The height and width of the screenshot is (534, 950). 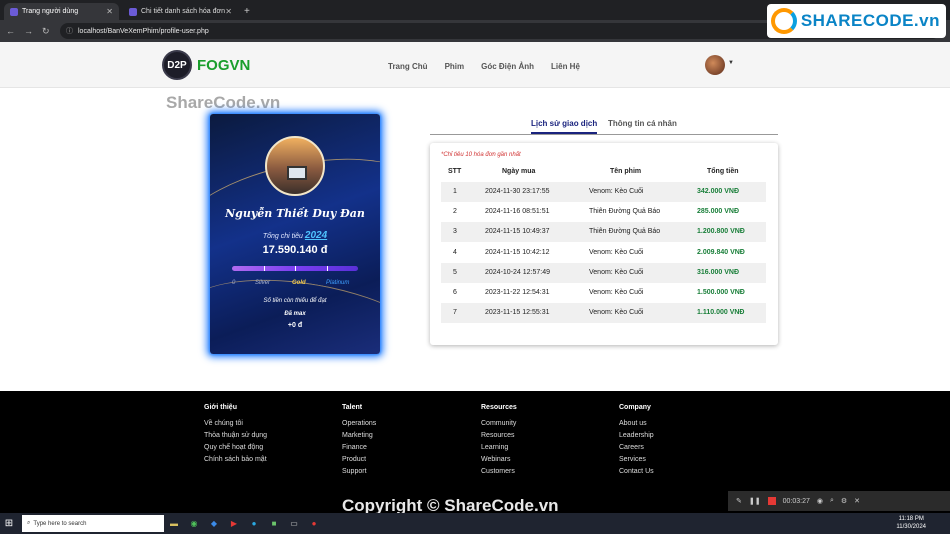 What do you see at coordinates (499, 407) in the screenshot?
I see `footer-column-title: Resources` at bounding box center [499, 407].